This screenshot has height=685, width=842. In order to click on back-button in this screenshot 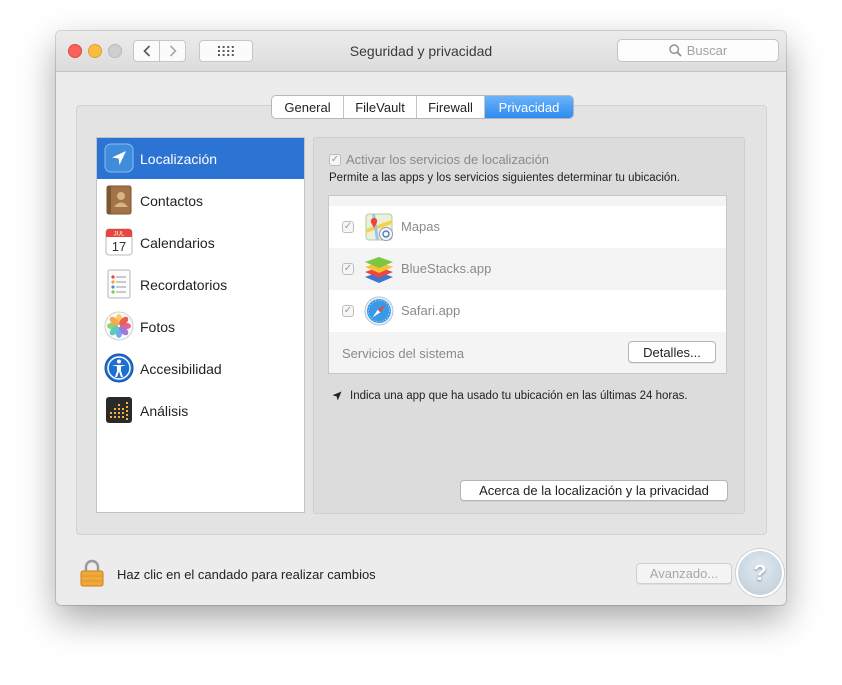, I will do `click(146, 51)`.